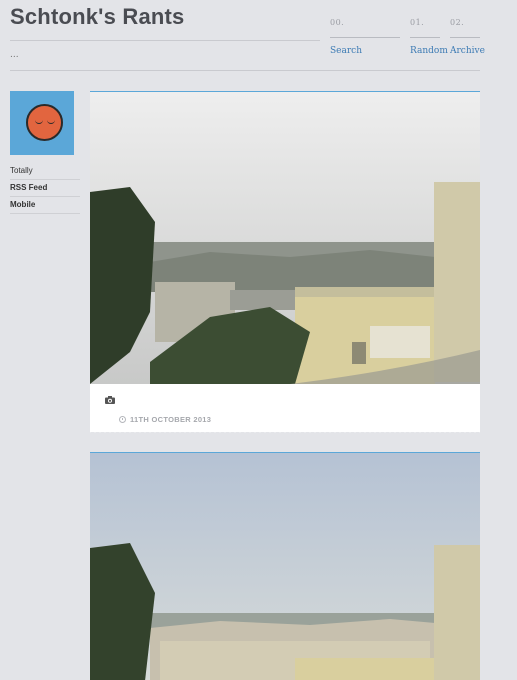 Image resolution: width=517 pixels, height=680 pixels. Describe the element at coordinates (110, 400) in the screenshot. I see `camera-icon` at that location.